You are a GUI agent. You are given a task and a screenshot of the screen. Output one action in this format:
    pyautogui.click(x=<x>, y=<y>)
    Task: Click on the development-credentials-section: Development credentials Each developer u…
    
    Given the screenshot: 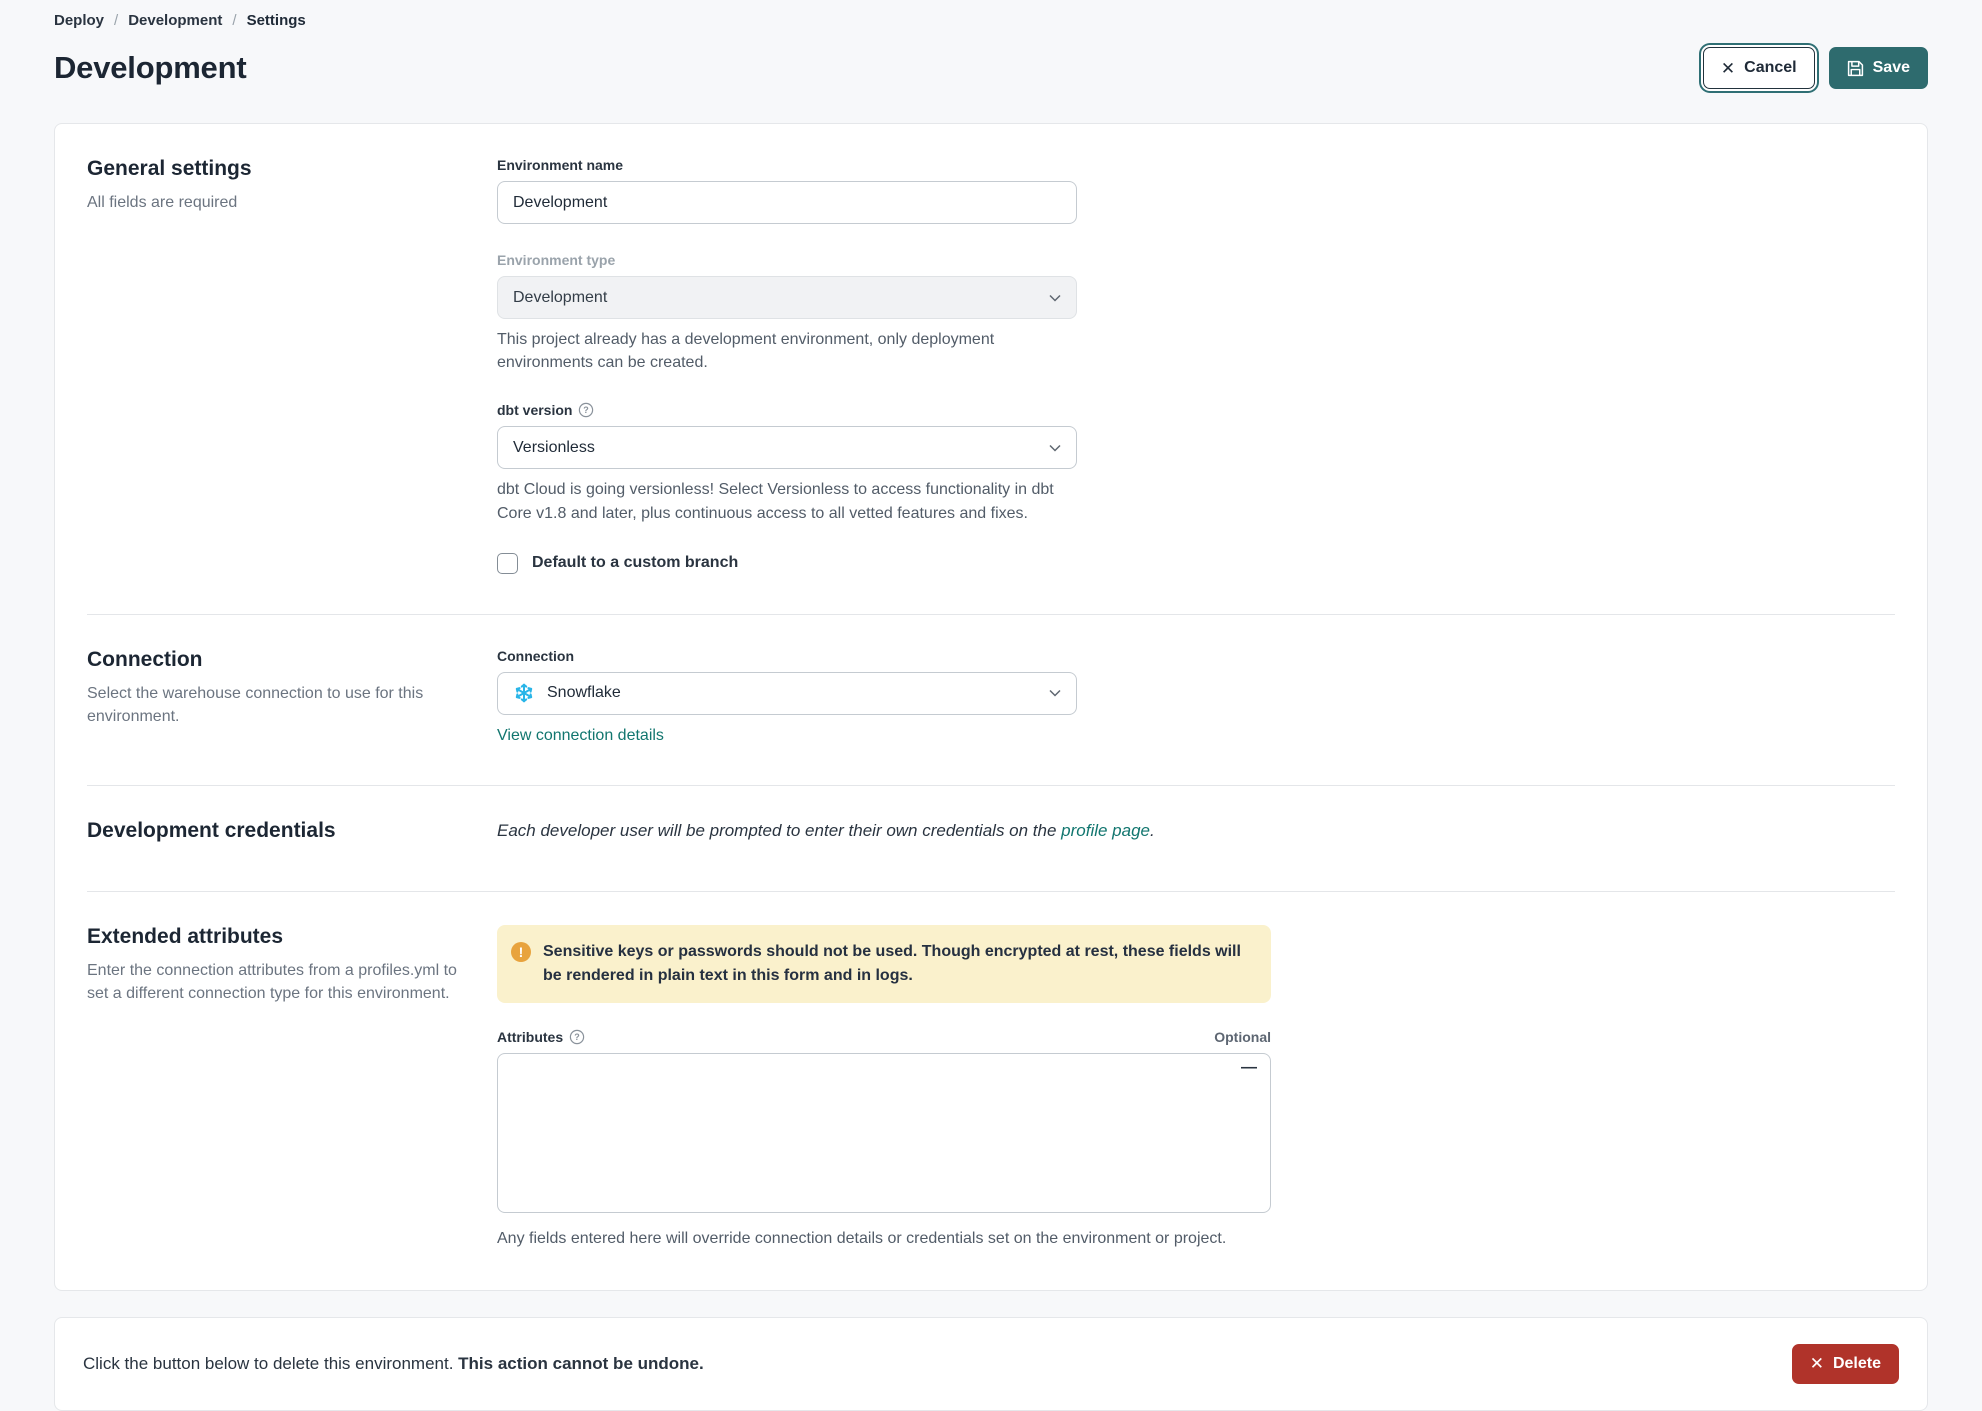 What is the action you would take?
    pyautogui.click(x=991, y=838)
    